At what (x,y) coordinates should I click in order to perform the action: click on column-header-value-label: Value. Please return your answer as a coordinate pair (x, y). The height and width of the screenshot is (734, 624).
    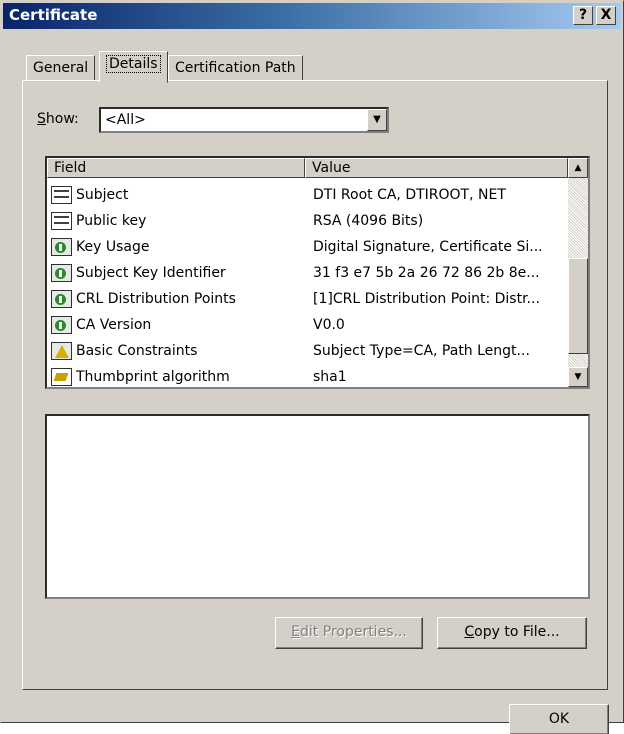
    Looking at the image, I should click on (331, 168).